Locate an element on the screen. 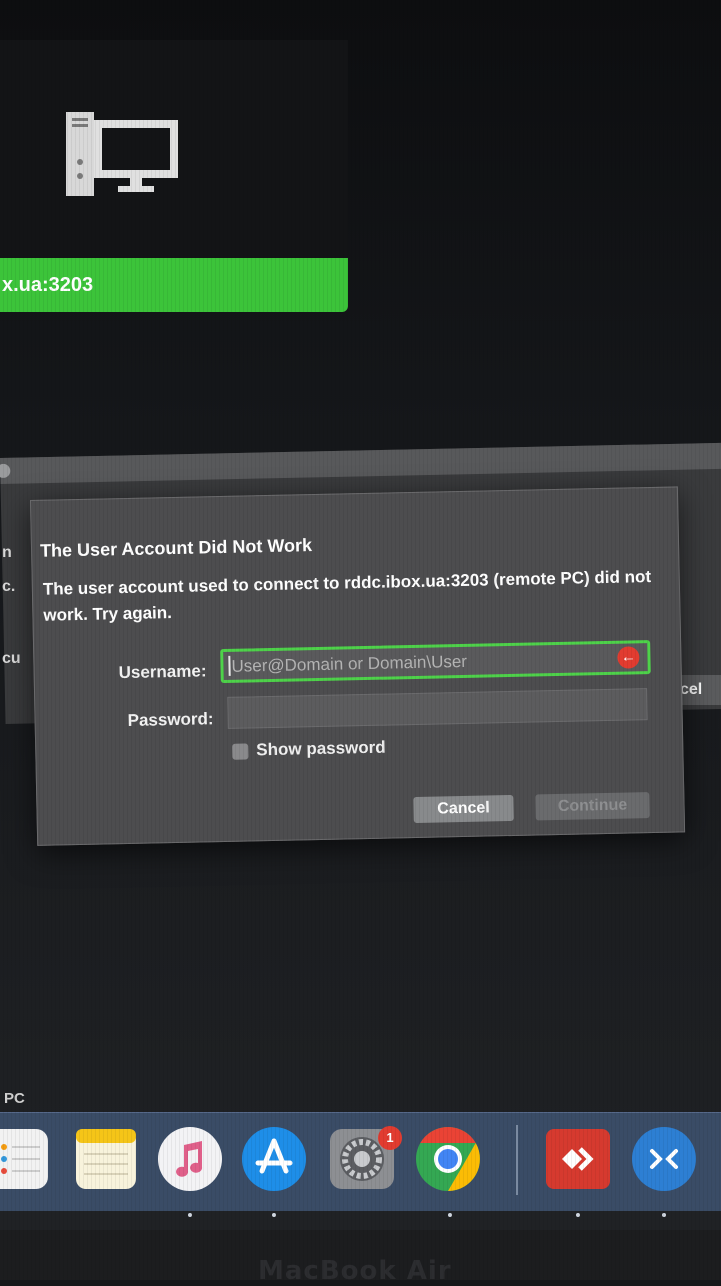  background-text-fragment: c. is located at coordinates (9, 586).